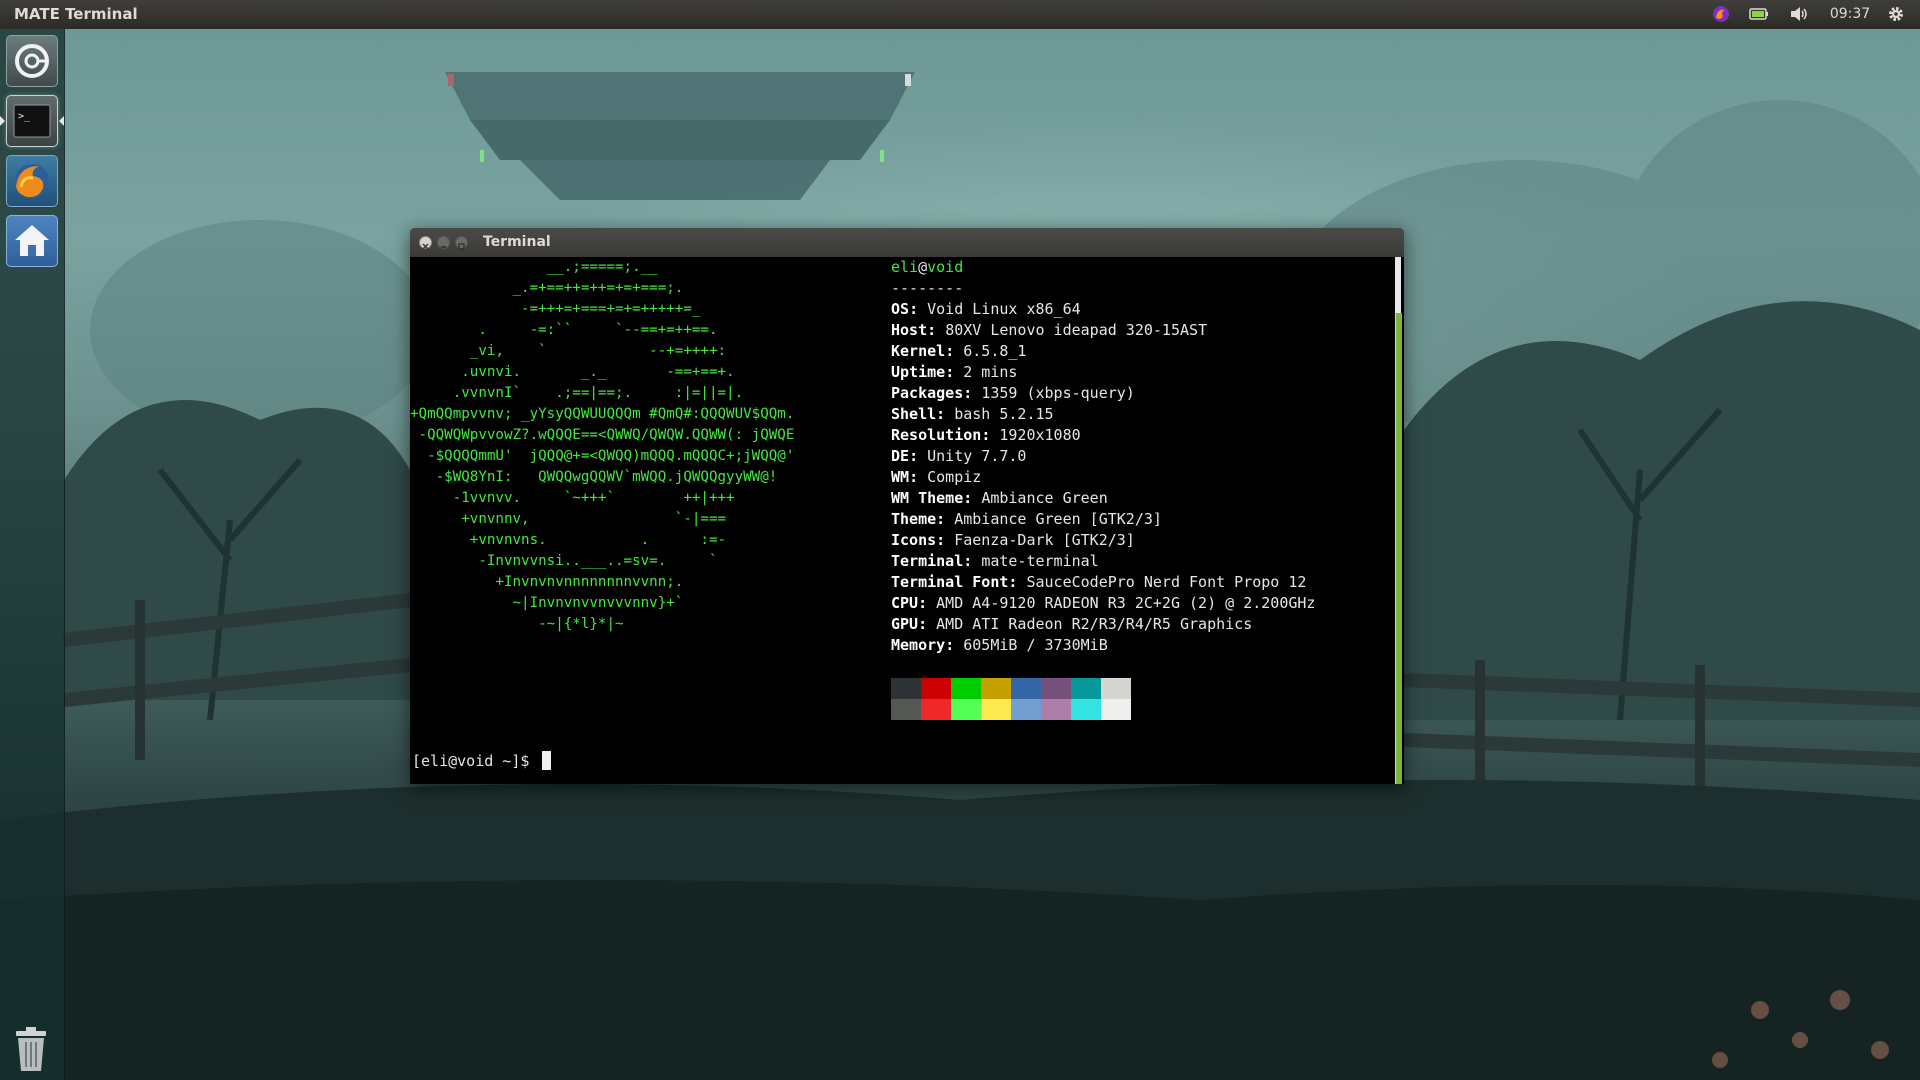 The image size is (1920, 1080). I want to click on battery-icon-graphic, so click(1758, 14).